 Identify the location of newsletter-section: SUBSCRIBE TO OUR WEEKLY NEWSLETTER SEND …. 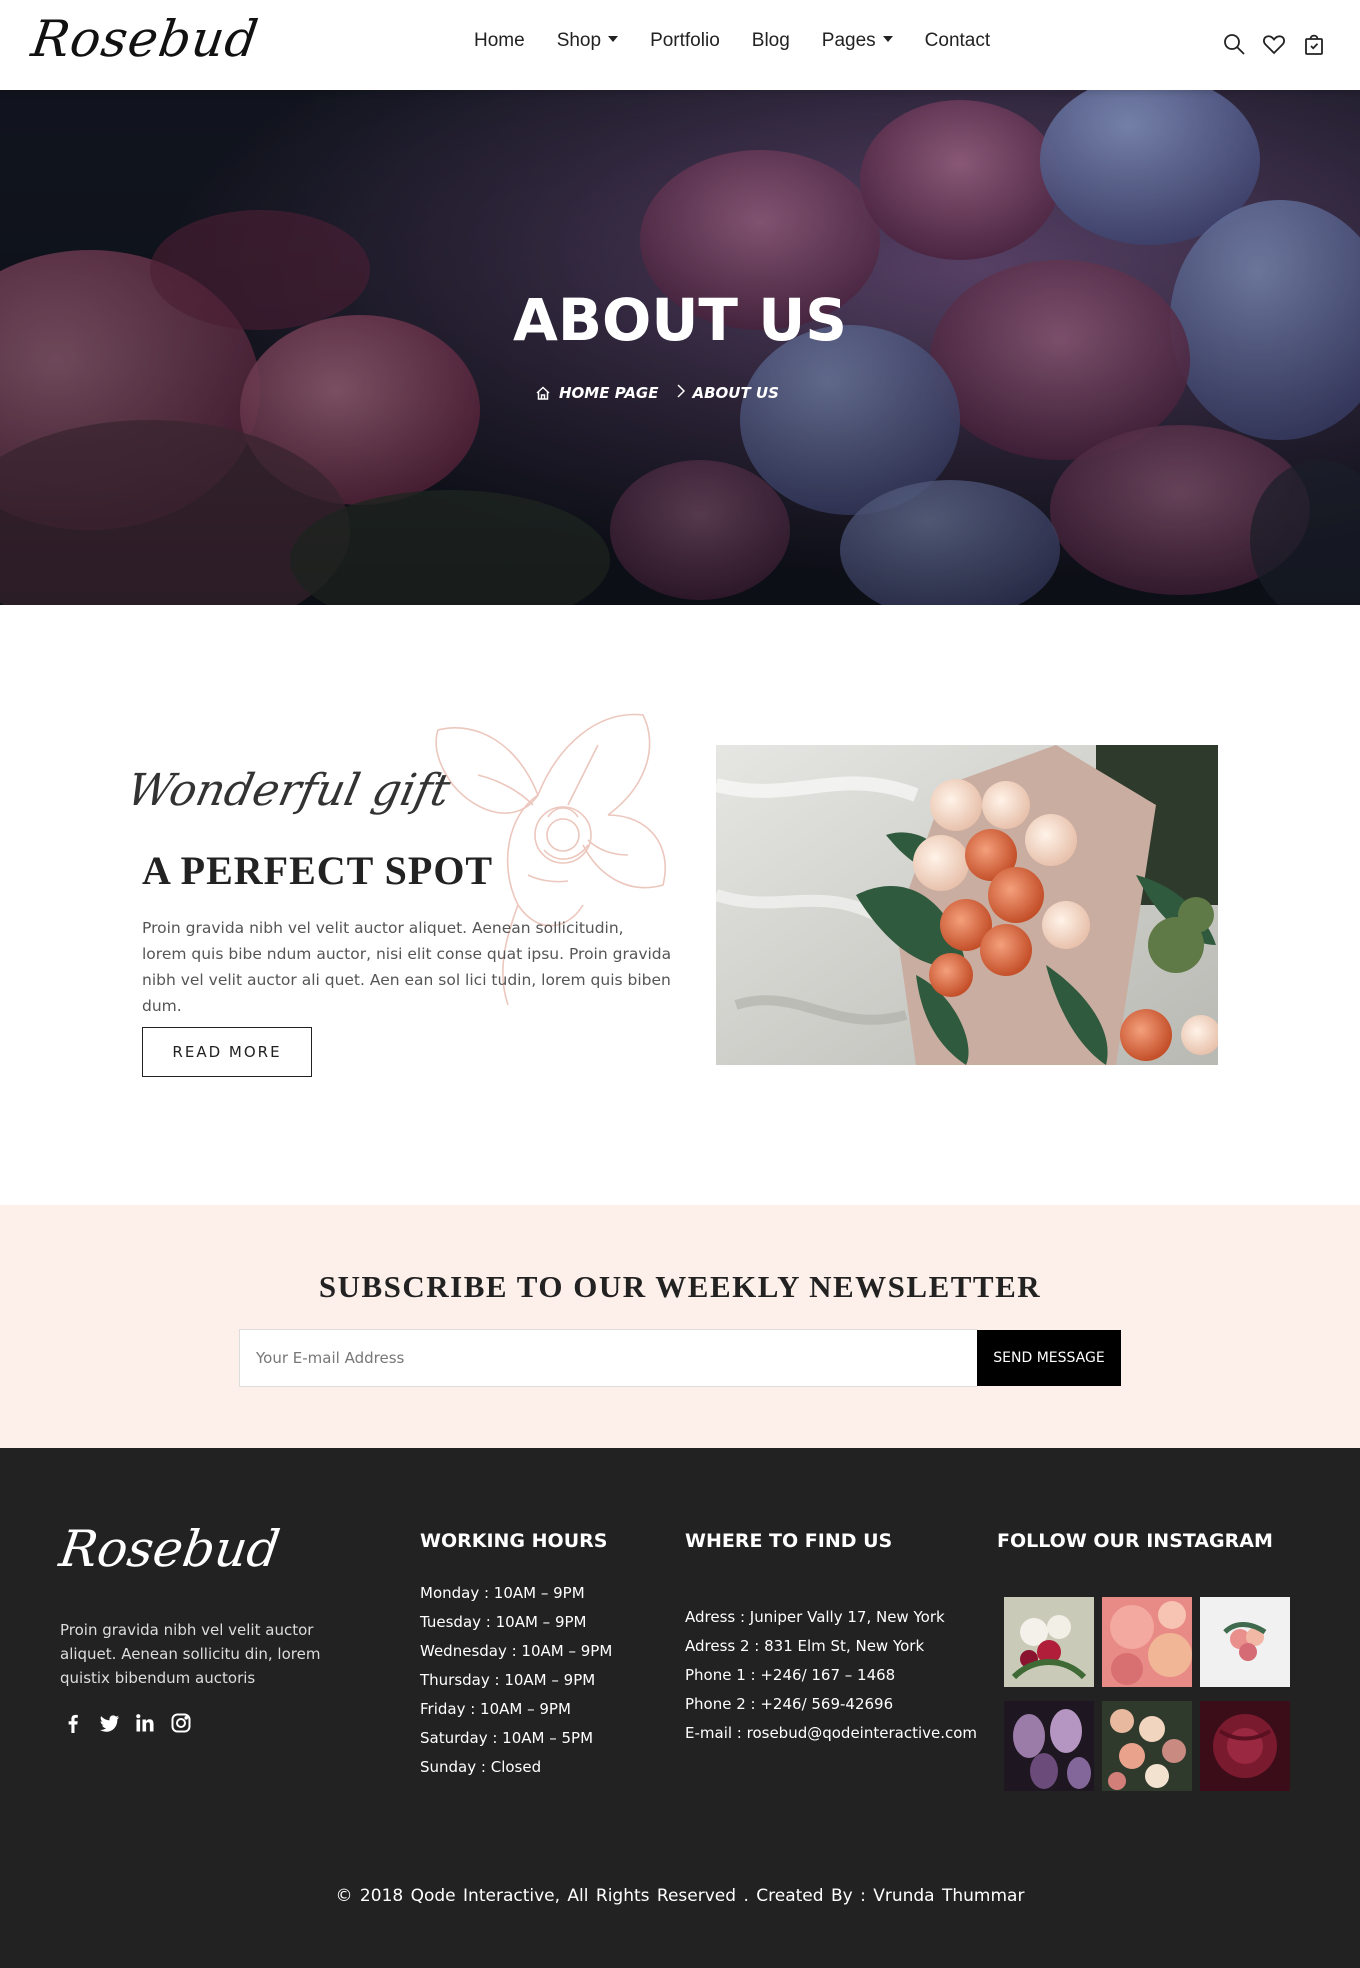
(680, 1326).